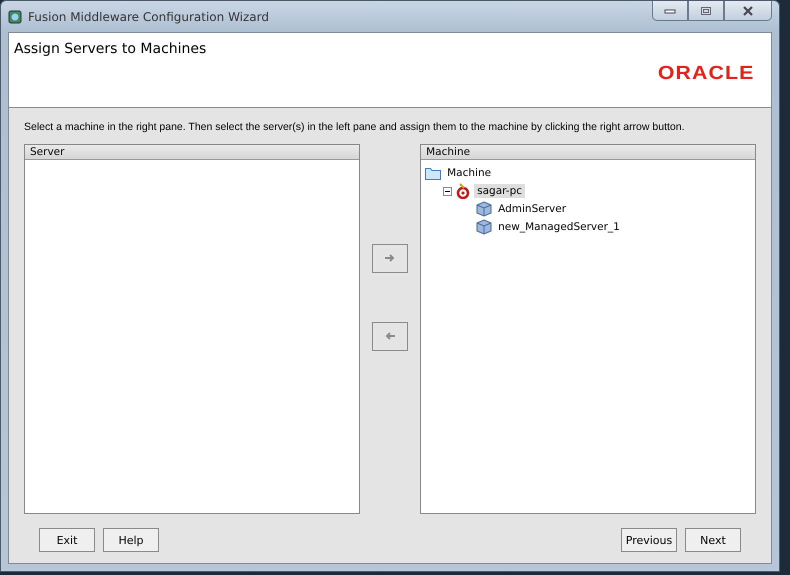 The image size is (790, 575). What do you see at coordinates (469, 173) in the screenshot?
I see `tree-item: Machine` at bounding box center [469, 173].